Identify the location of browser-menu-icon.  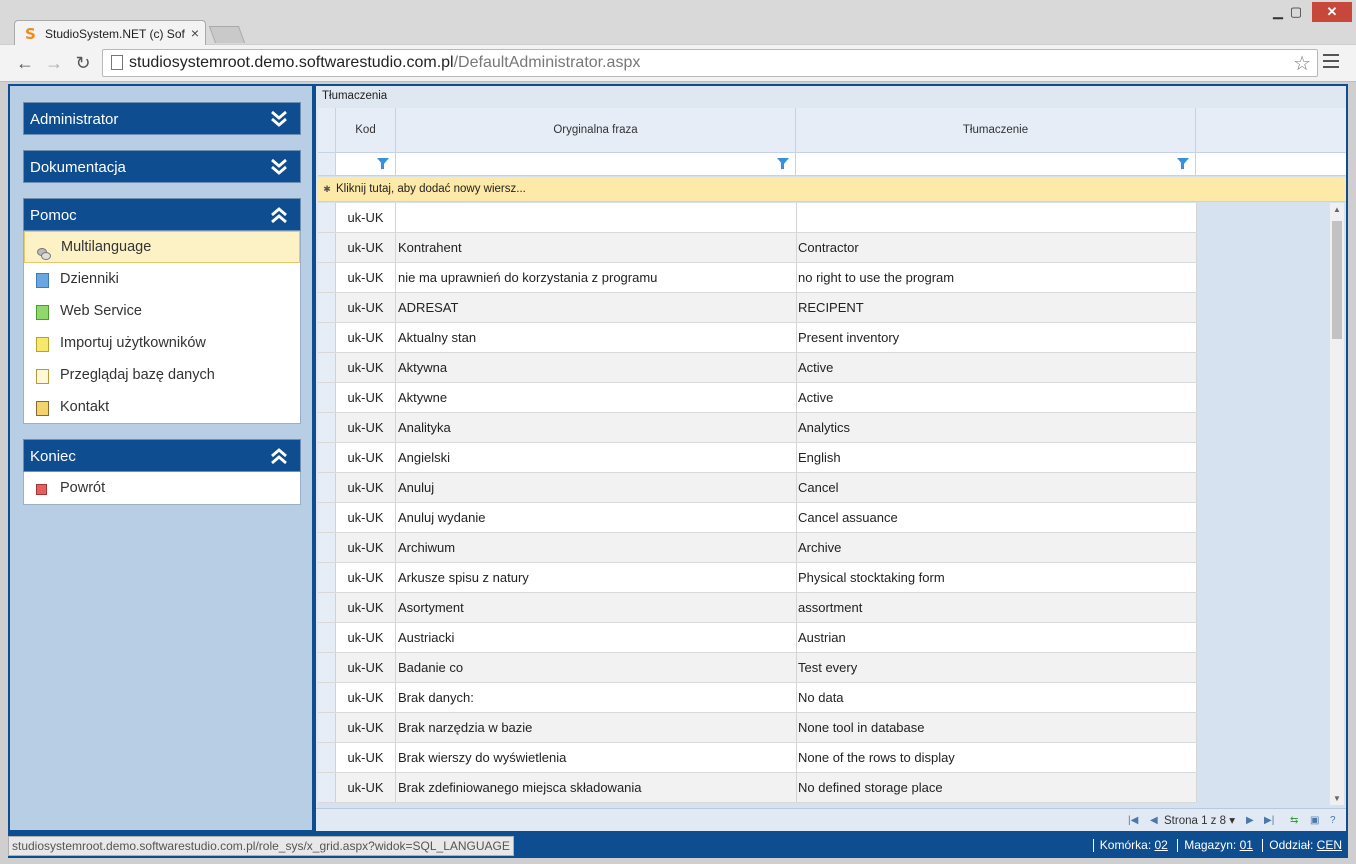
(1331, 63).